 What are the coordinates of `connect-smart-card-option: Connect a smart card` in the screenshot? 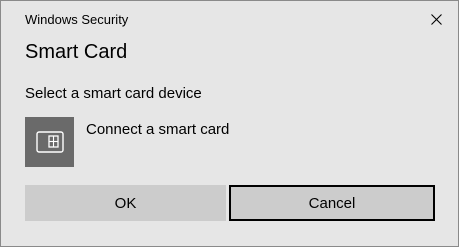 It's located at (175, 143).